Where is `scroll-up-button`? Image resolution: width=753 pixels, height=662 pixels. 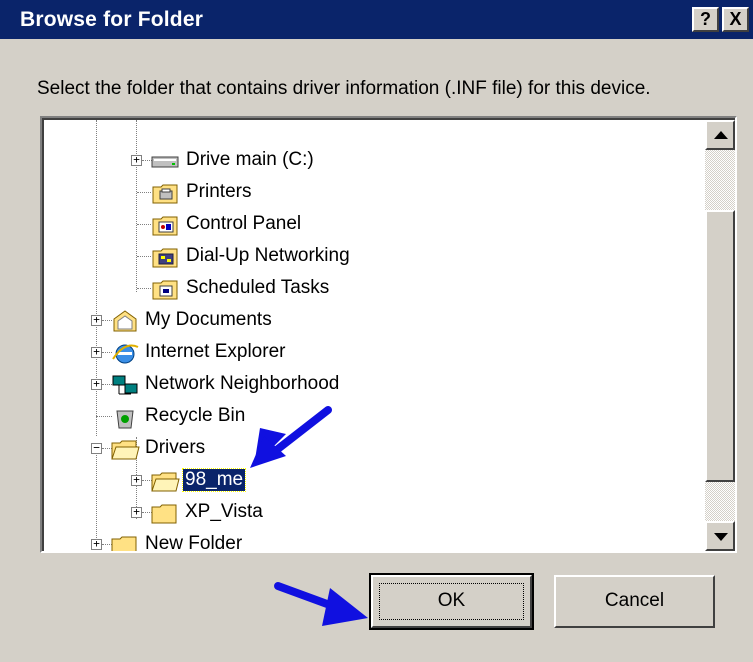 scroll-up-button is located at coordinates (720, 135).